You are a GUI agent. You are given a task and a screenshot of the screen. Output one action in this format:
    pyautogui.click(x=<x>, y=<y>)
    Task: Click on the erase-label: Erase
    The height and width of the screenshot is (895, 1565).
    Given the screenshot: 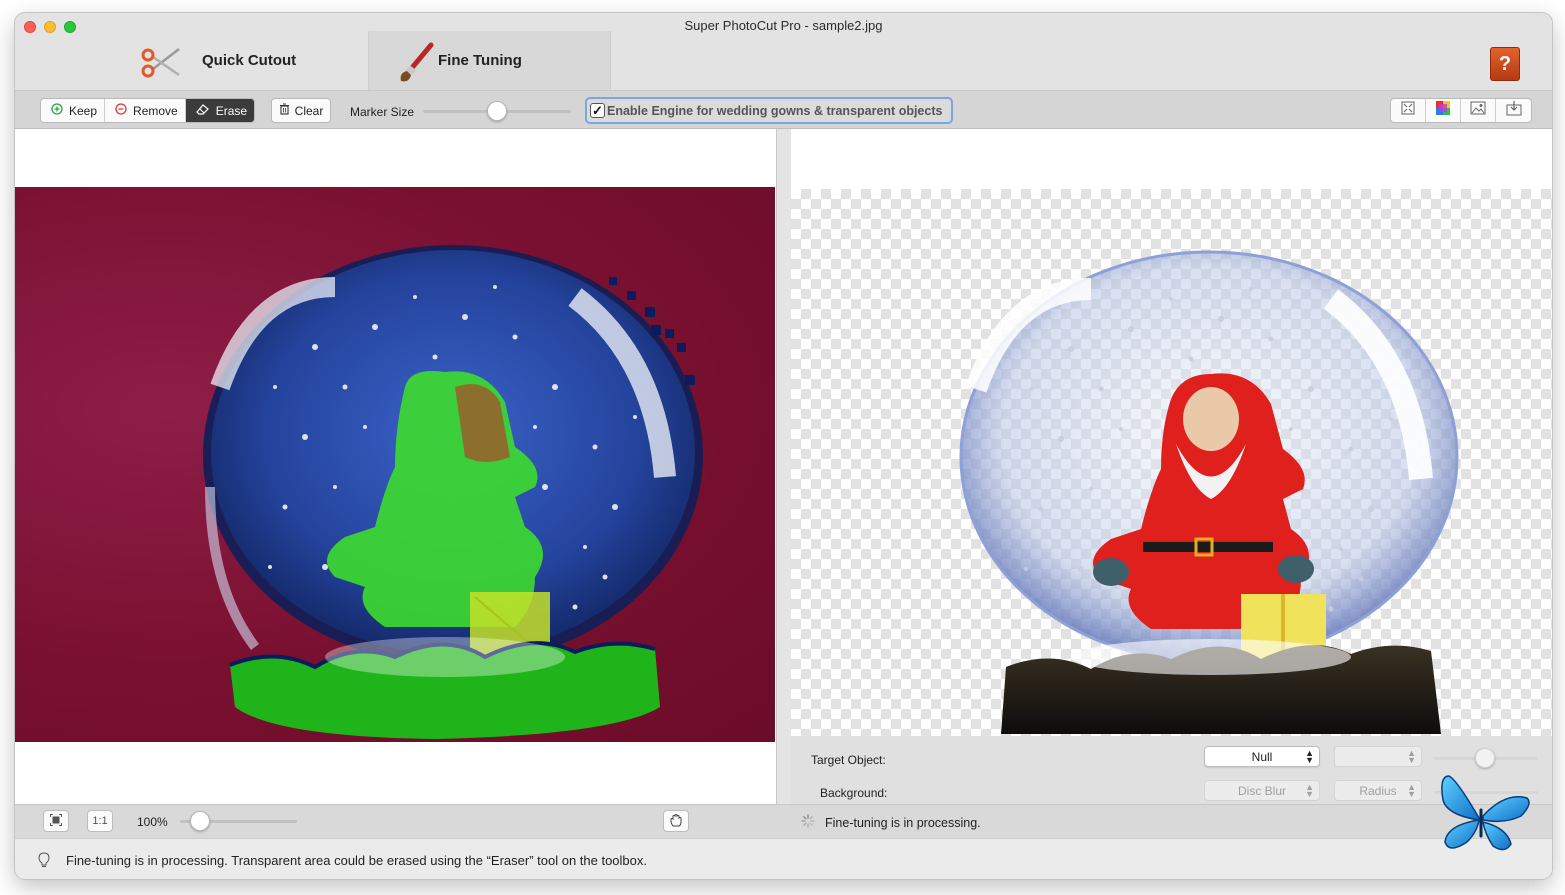 What is the action you would take?
    pyautogui.click(x=231, y=110)
    